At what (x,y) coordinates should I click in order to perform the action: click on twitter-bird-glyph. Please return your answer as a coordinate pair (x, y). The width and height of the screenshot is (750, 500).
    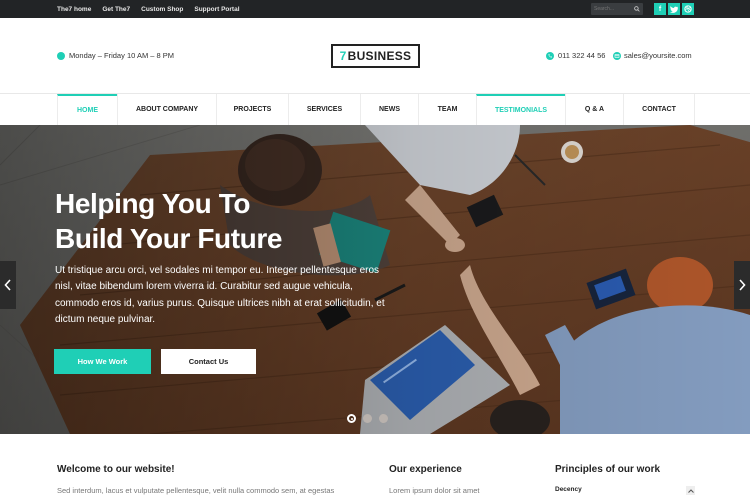
    Looking at the image, I should click on (674, 9).